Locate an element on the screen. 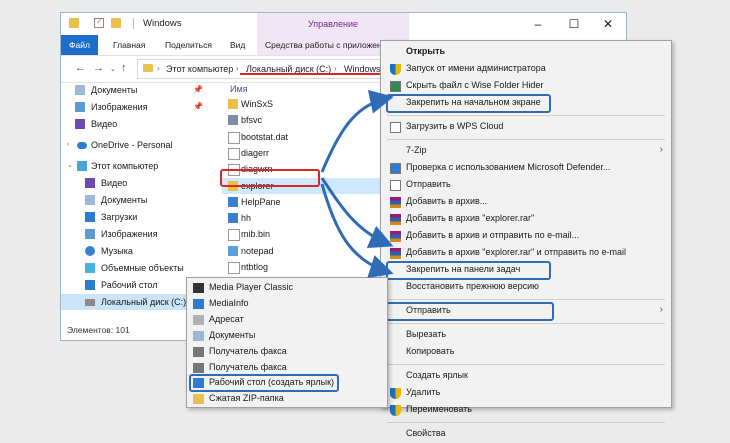 The width and height of the screenshot is (730, 443). file-name: HelpPane is located at coordinates (261, 201).